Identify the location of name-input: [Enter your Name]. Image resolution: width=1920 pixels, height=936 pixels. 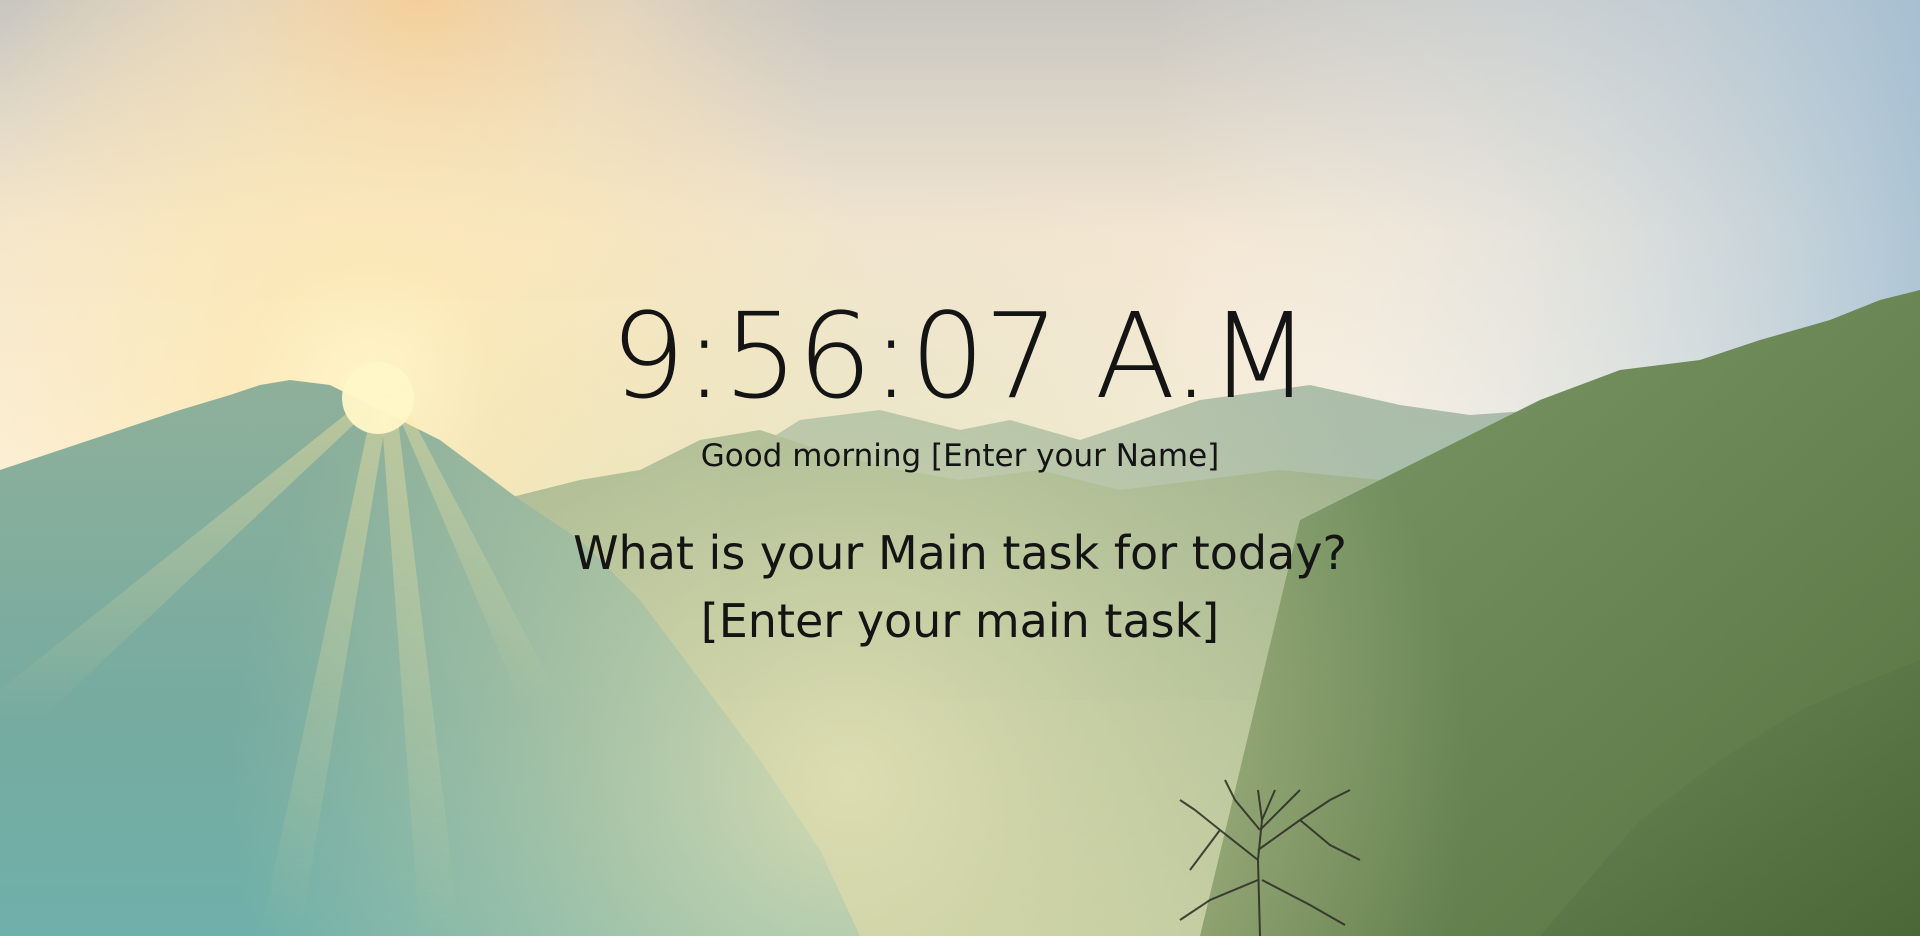
(1075, 456).